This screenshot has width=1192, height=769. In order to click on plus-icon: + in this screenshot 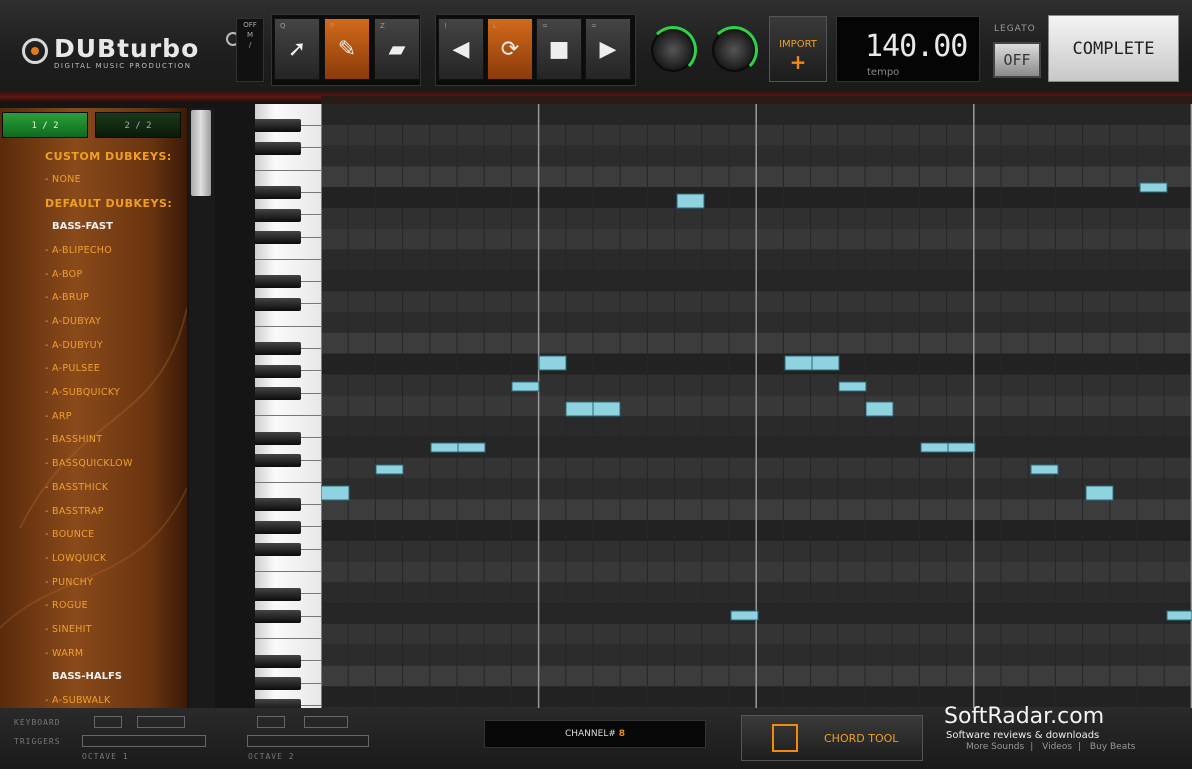, I will do `click(798, 62)`.